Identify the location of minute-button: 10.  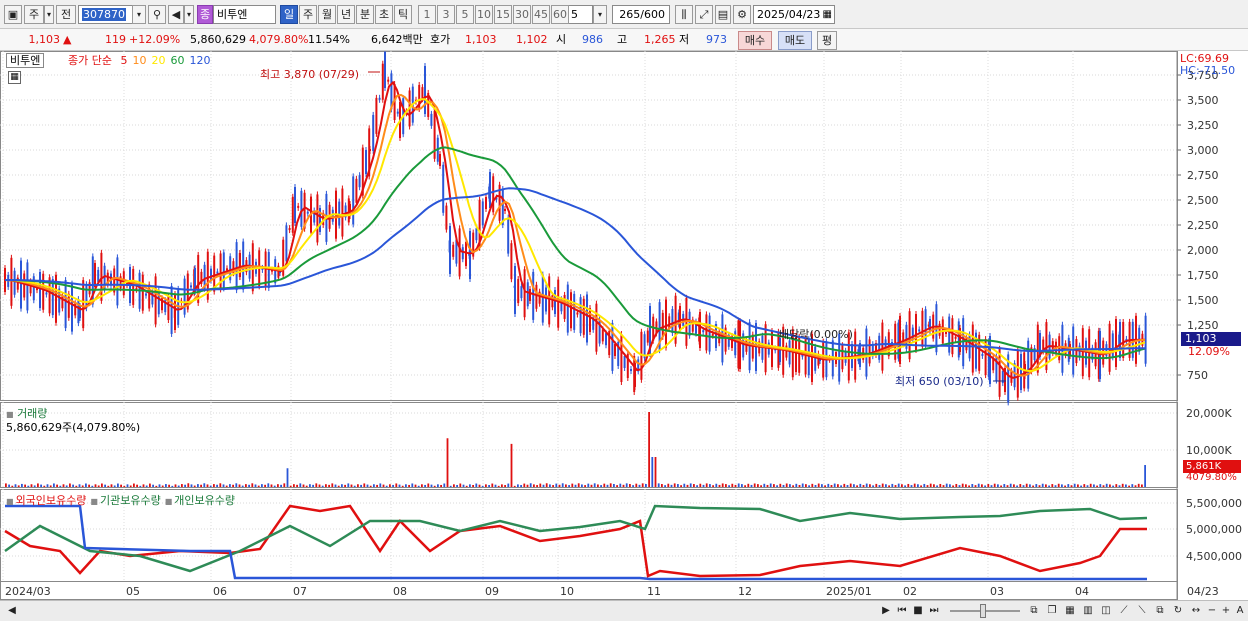
(484, 14).